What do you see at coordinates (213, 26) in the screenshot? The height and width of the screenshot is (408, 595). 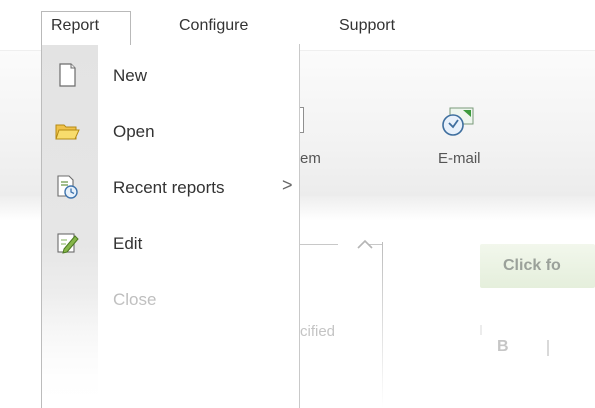 I see `menu-configure: Configure` at bounding box center [213, 26].